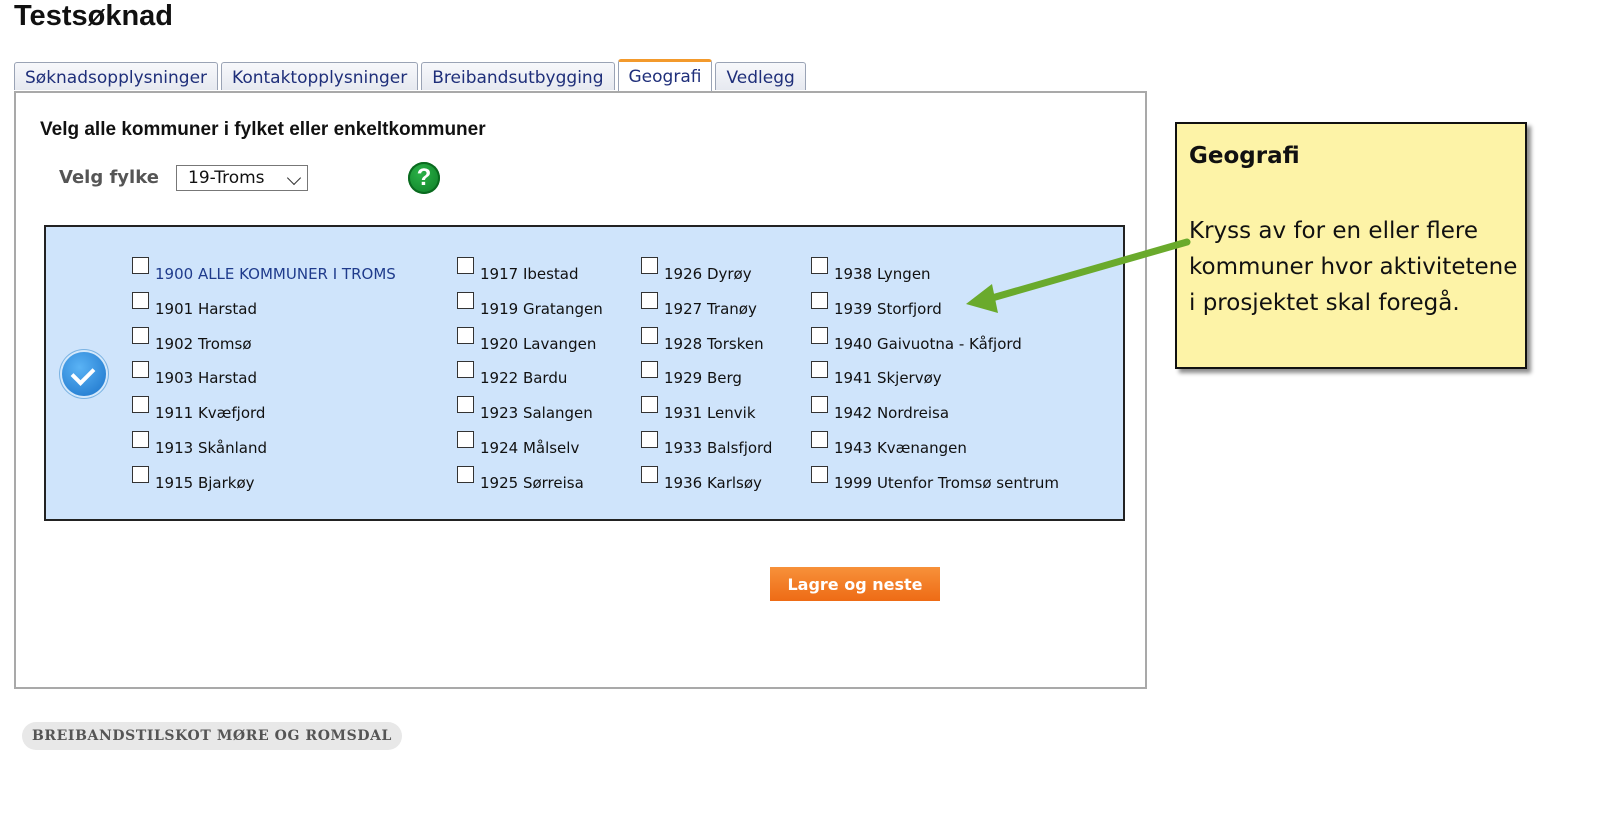 This screenshot has height=824, width=1600. Describe the element at coordinates (529, 274) in the screenshot. I see `municipality-label: 1917 Ibestad` at that location.